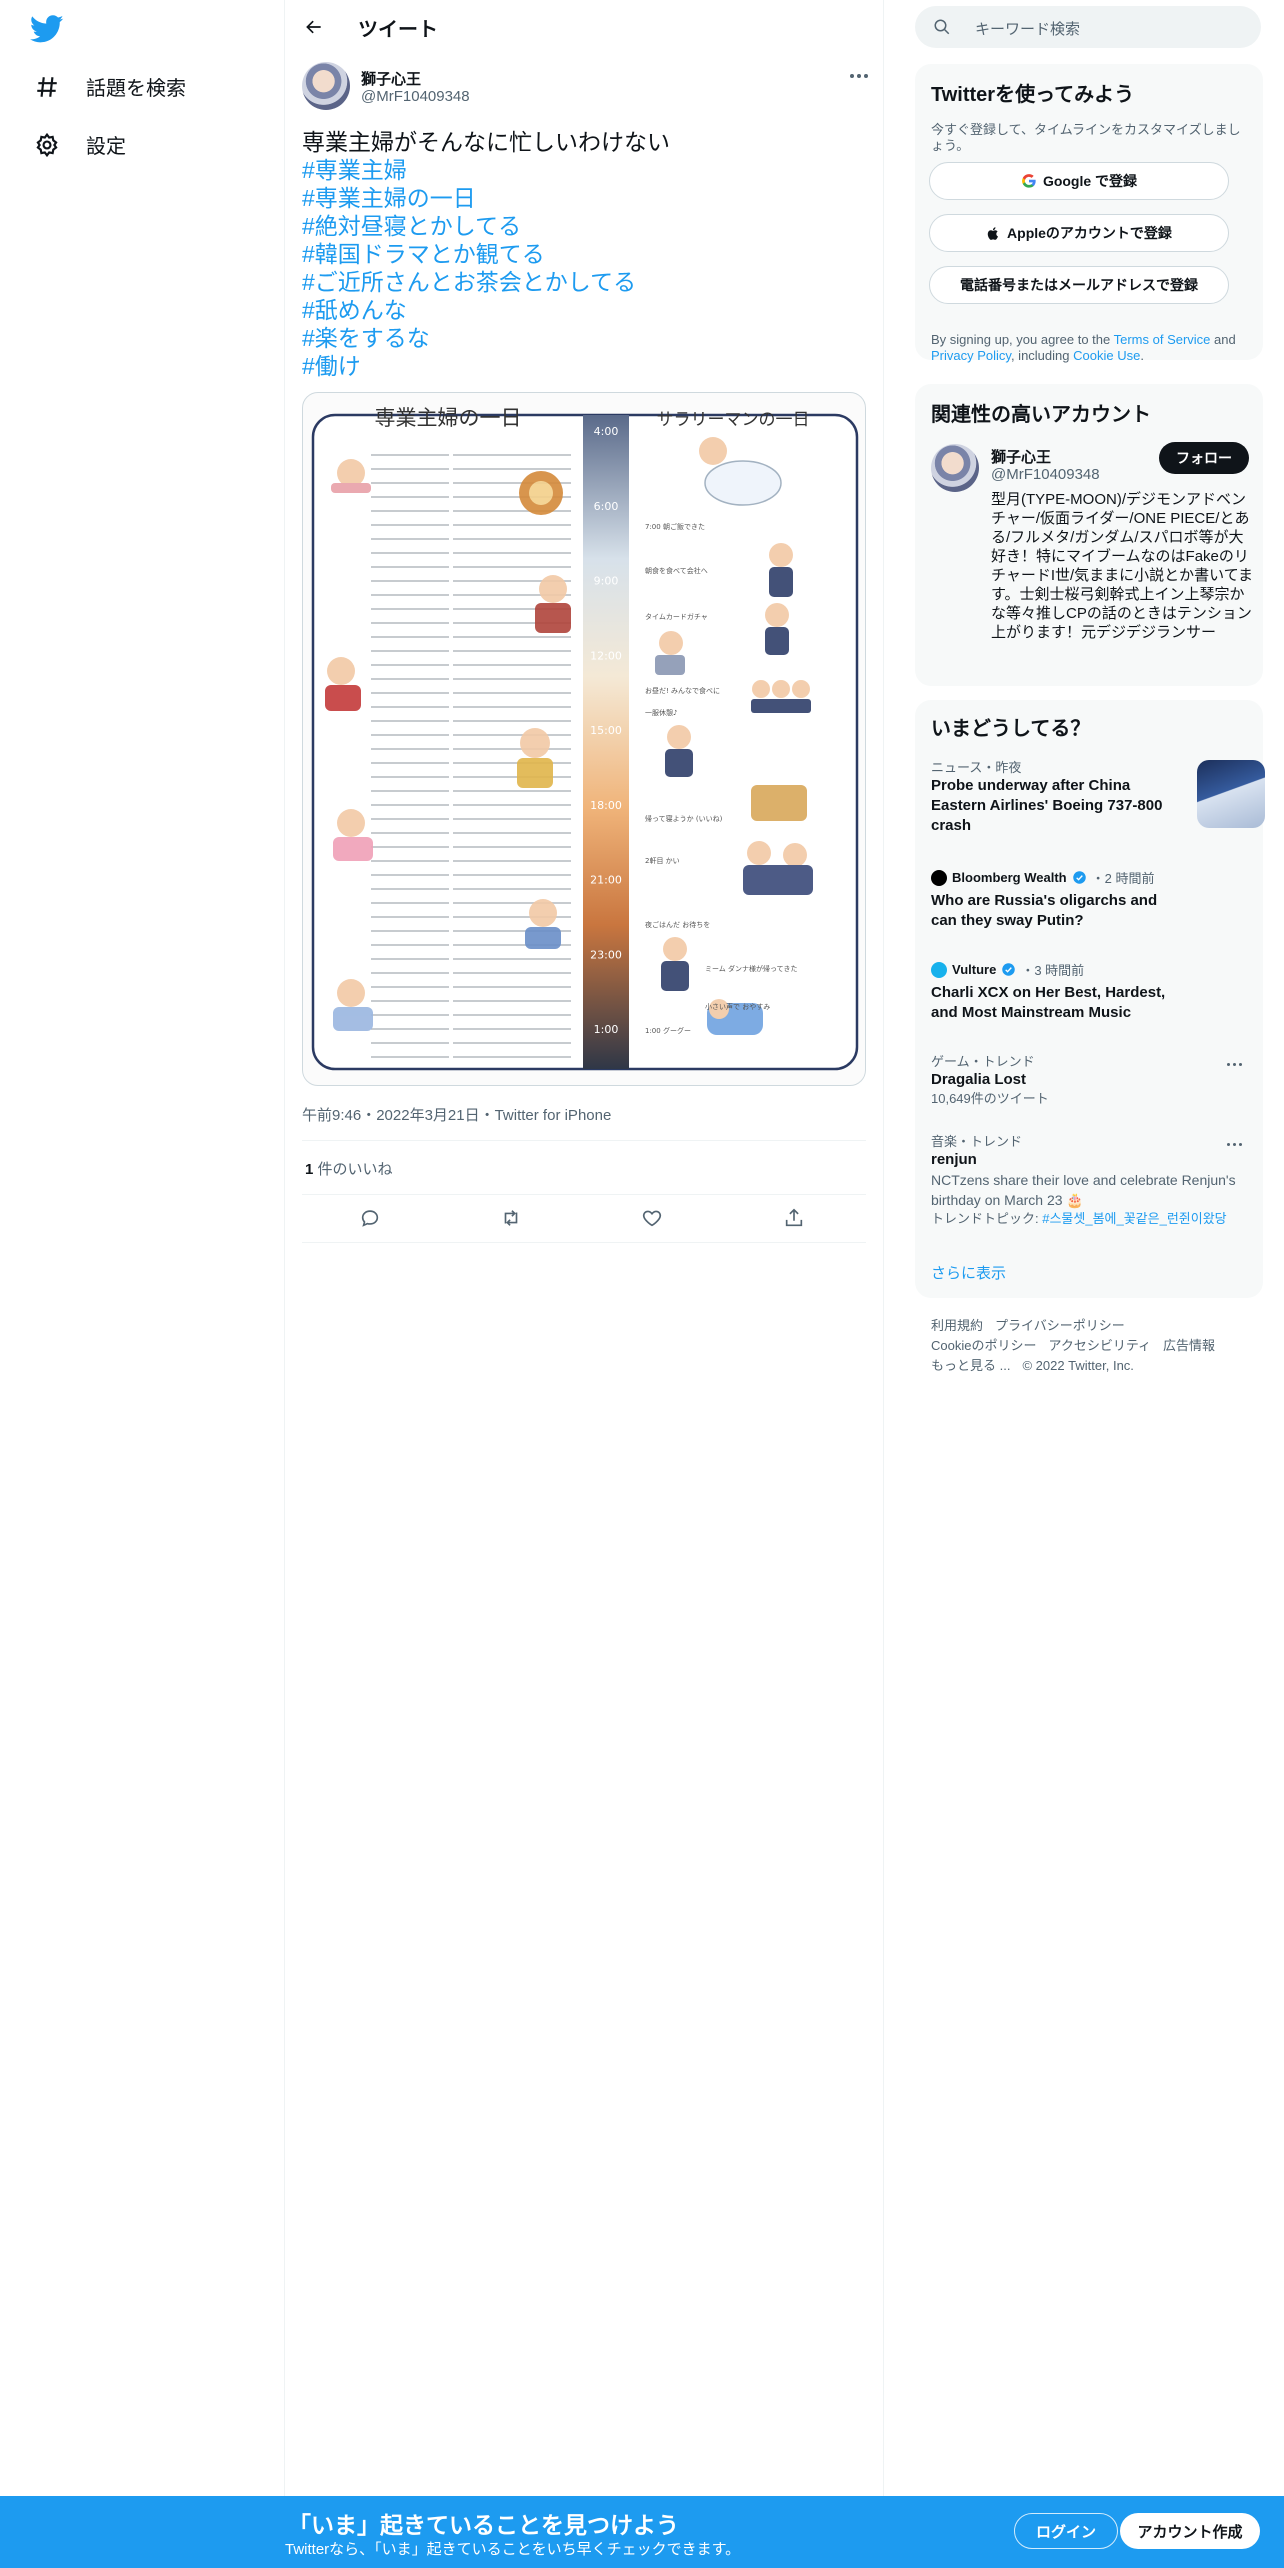  Describe the element at coordinates (974, 969) in the screenshot. I see `source-name: Vulture` at that location.